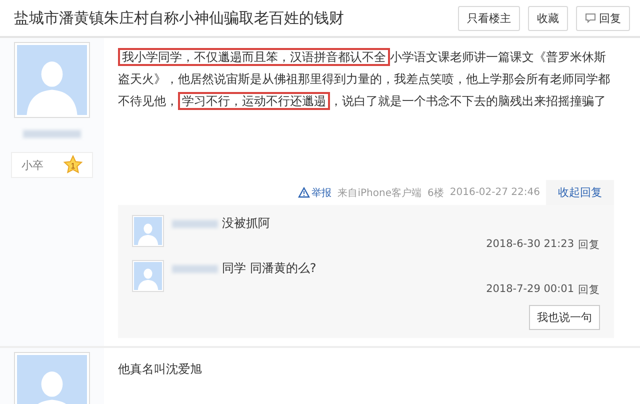 This screenshot has height=404, width=640. I want to click on level-star-icon: 1, so click(72, 165).